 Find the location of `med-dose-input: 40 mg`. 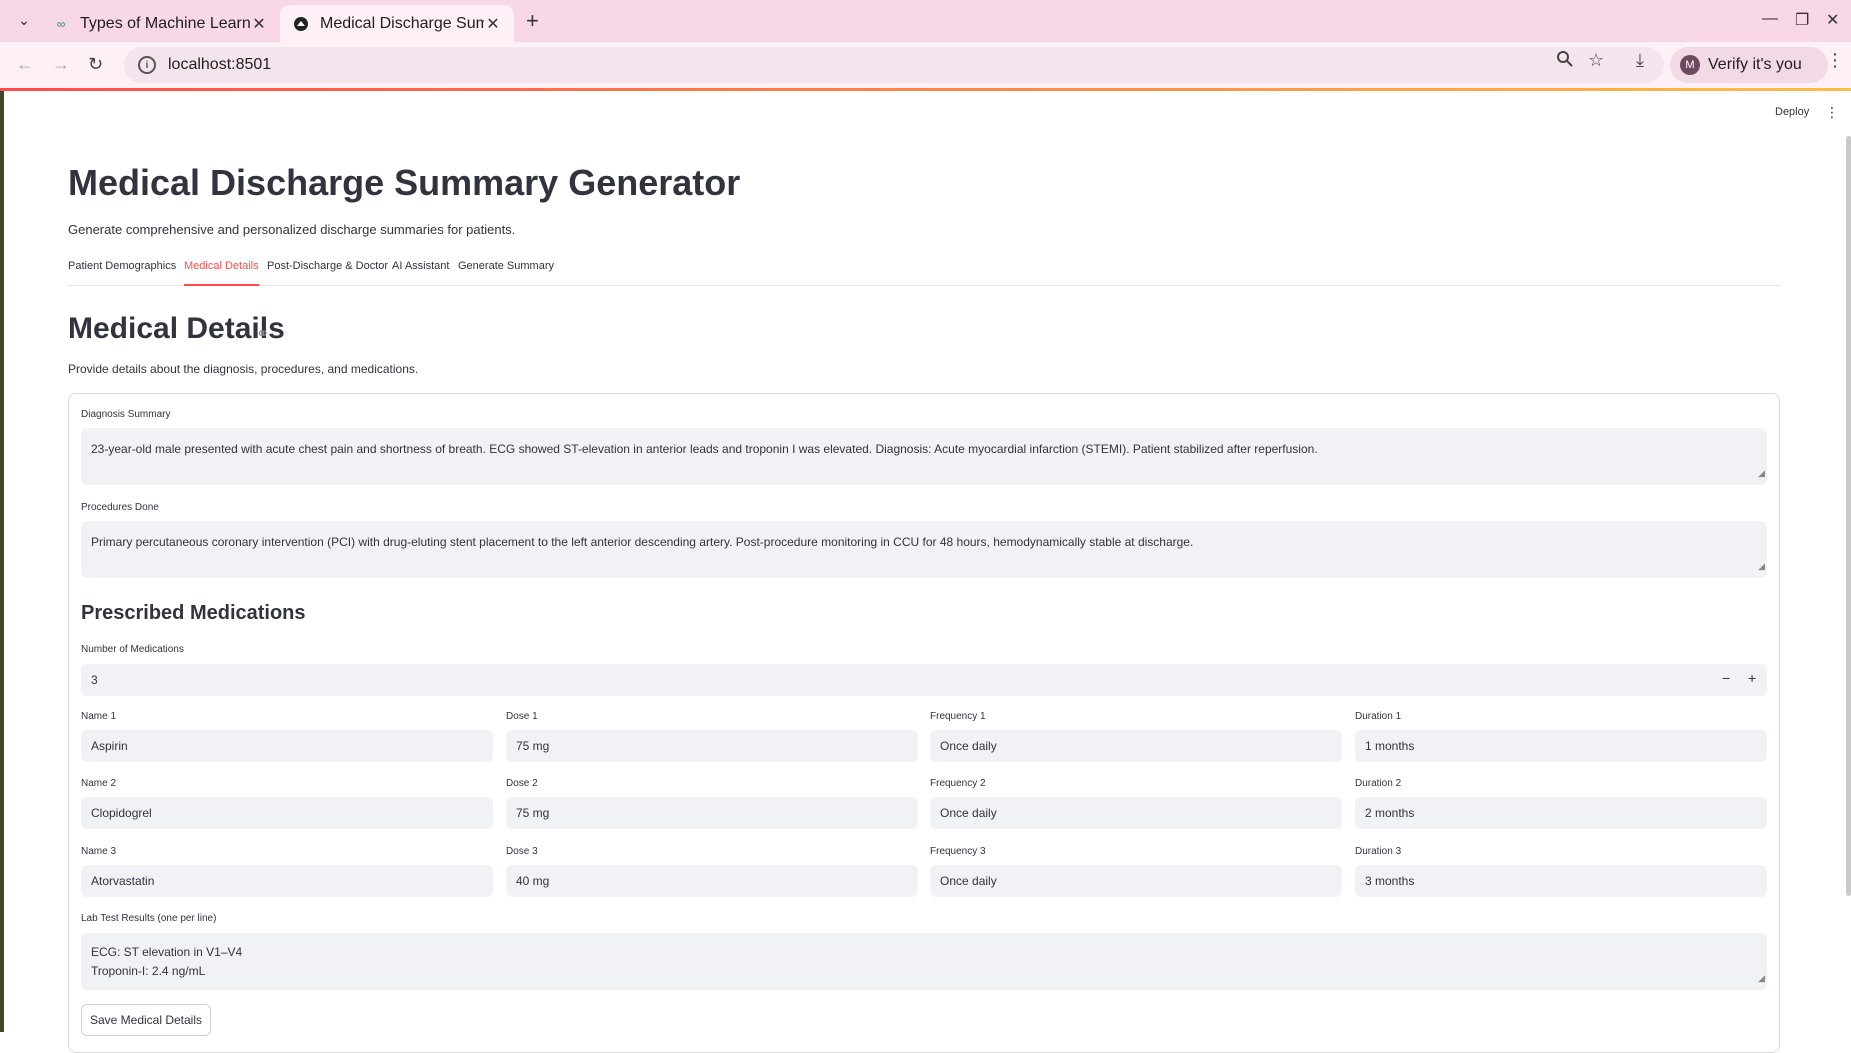

med-dose-input: 40 mg is located at coordinates (712, 881).